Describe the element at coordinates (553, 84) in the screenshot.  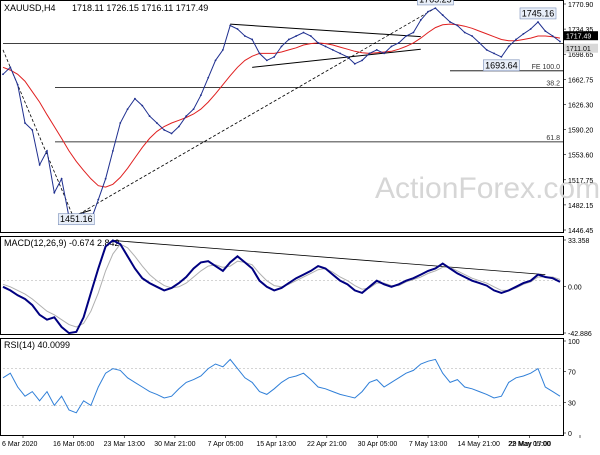
I see `level-label: 38.2` at that location.